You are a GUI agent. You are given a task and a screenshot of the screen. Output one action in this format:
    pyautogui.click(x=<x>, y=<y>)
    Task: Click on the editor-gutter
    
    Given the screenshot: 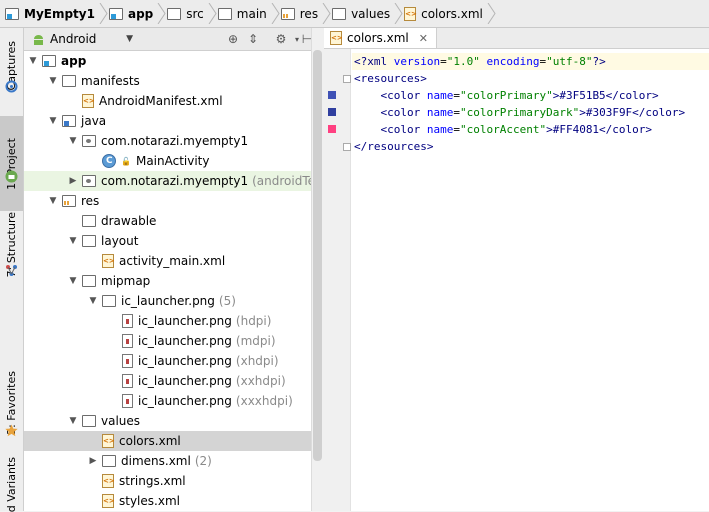 What is the action you would take?
    pyautogui.click(x=337, y=280)
    